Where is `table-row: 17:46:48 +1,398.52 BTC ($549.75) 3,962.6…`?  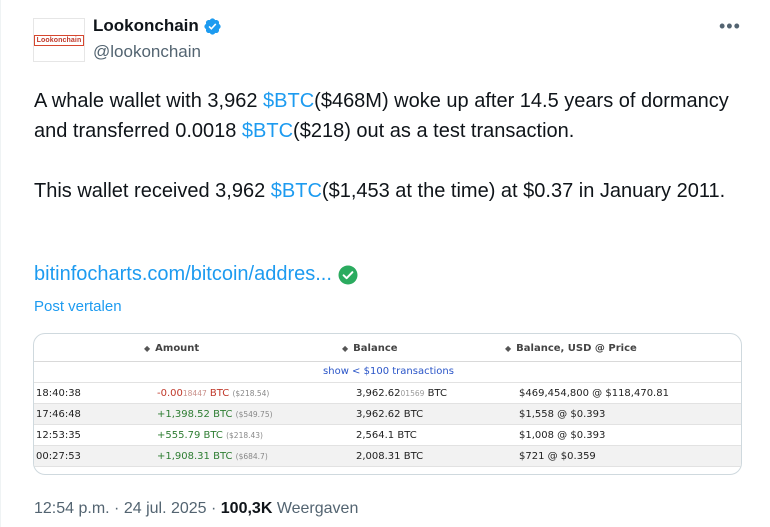
table-row: 17:46:48 +1,398.52 BTC ($549.75) 3,962.6… is located at coordinates (387, 414).